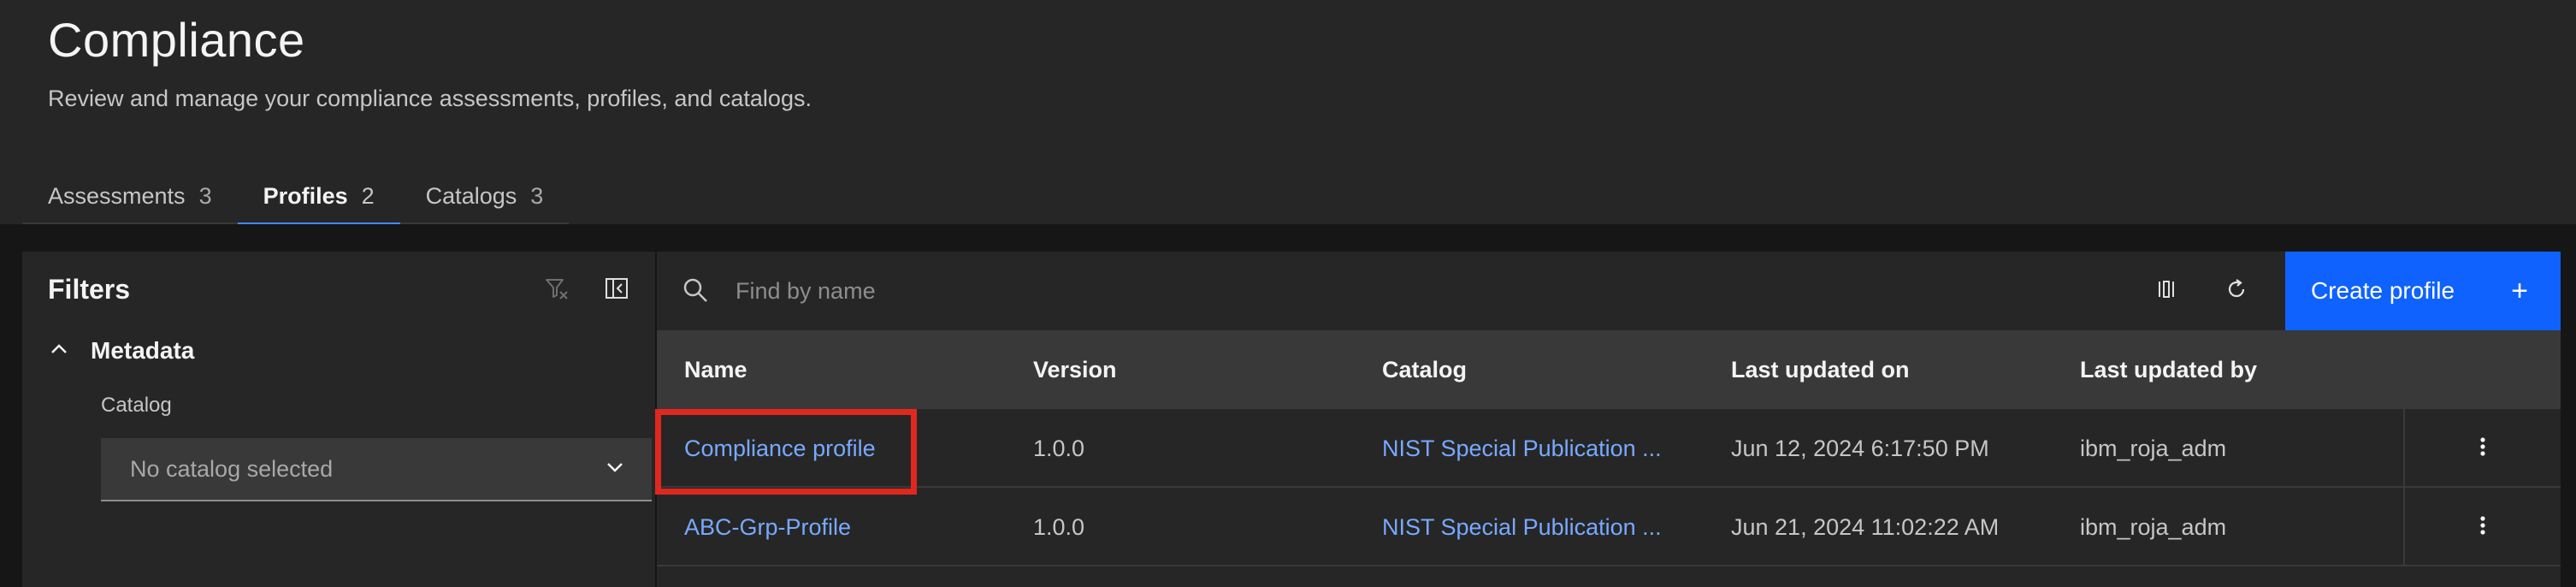 The height and width of the screenshot is (587, 2576). I want to click on profile-name-link: ABC-Grp-Profile, so click(767, 527).